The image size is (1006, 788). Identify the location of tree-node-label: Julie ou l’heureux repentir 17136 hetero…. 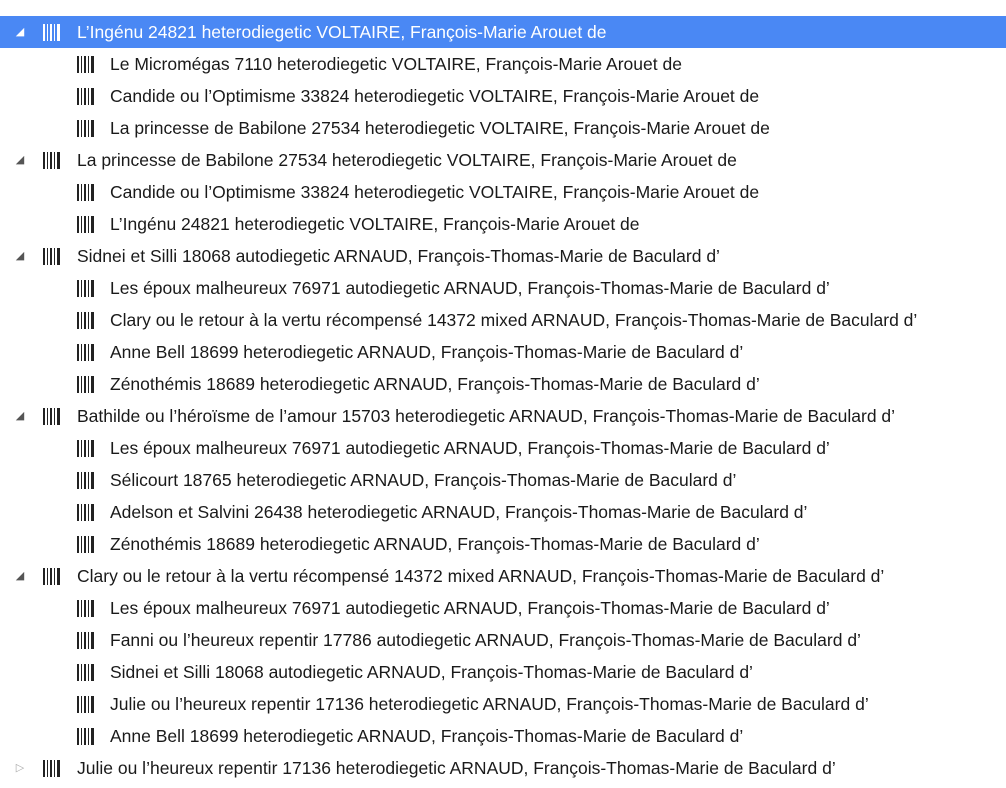
(456, 768).